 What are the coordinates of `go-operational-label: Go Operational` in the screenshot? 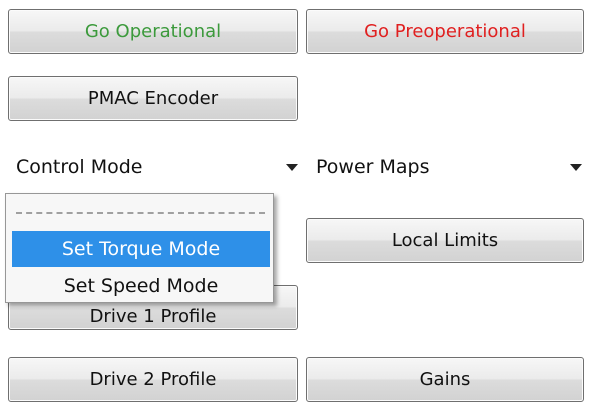 It's located at (153, 31).